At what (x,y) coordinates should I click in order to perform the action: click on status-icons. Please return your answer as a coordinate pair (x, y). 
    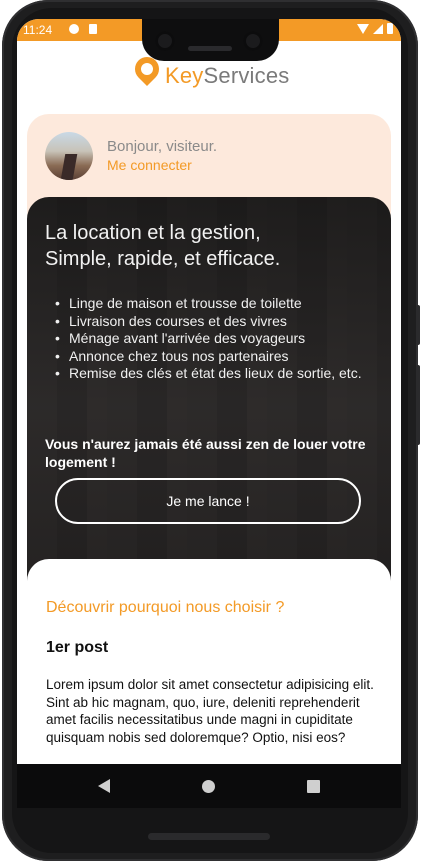
    Looking at the image, I should click on (375, 28).